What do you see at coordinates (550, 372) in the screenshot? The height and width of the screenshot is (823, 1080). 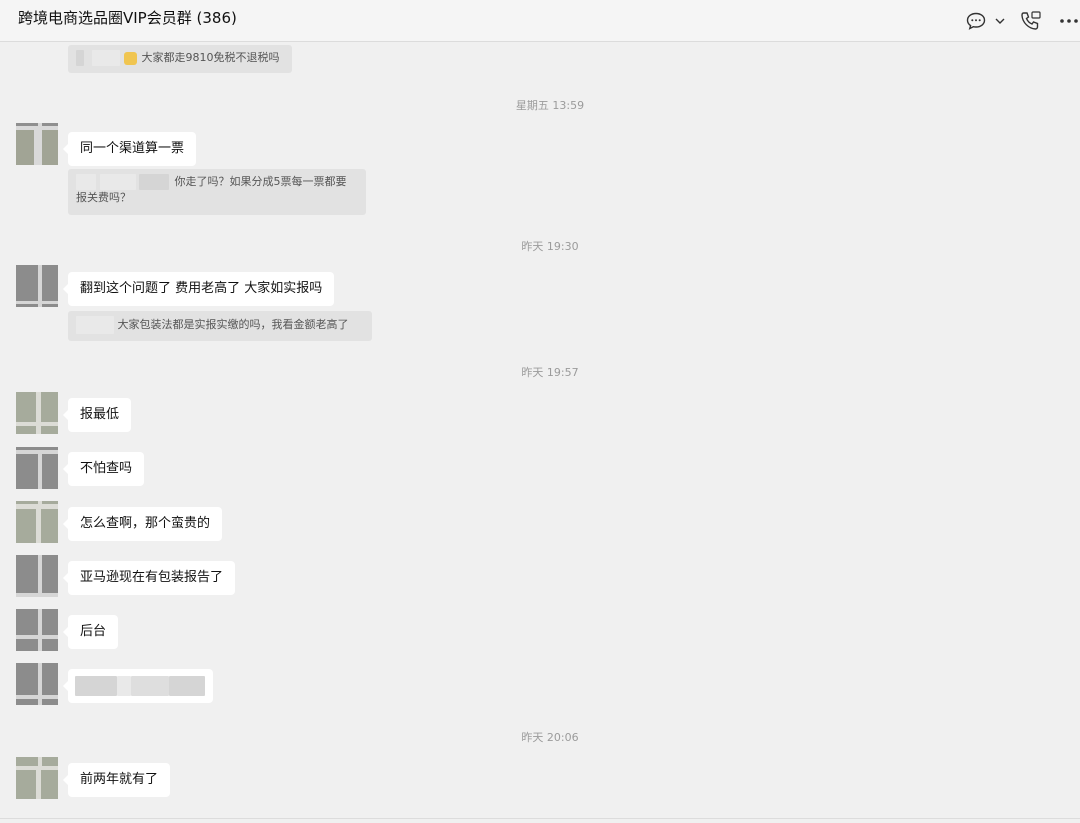 I see `timestamp: 昨天 19:57` at bounding box center [550, 372].